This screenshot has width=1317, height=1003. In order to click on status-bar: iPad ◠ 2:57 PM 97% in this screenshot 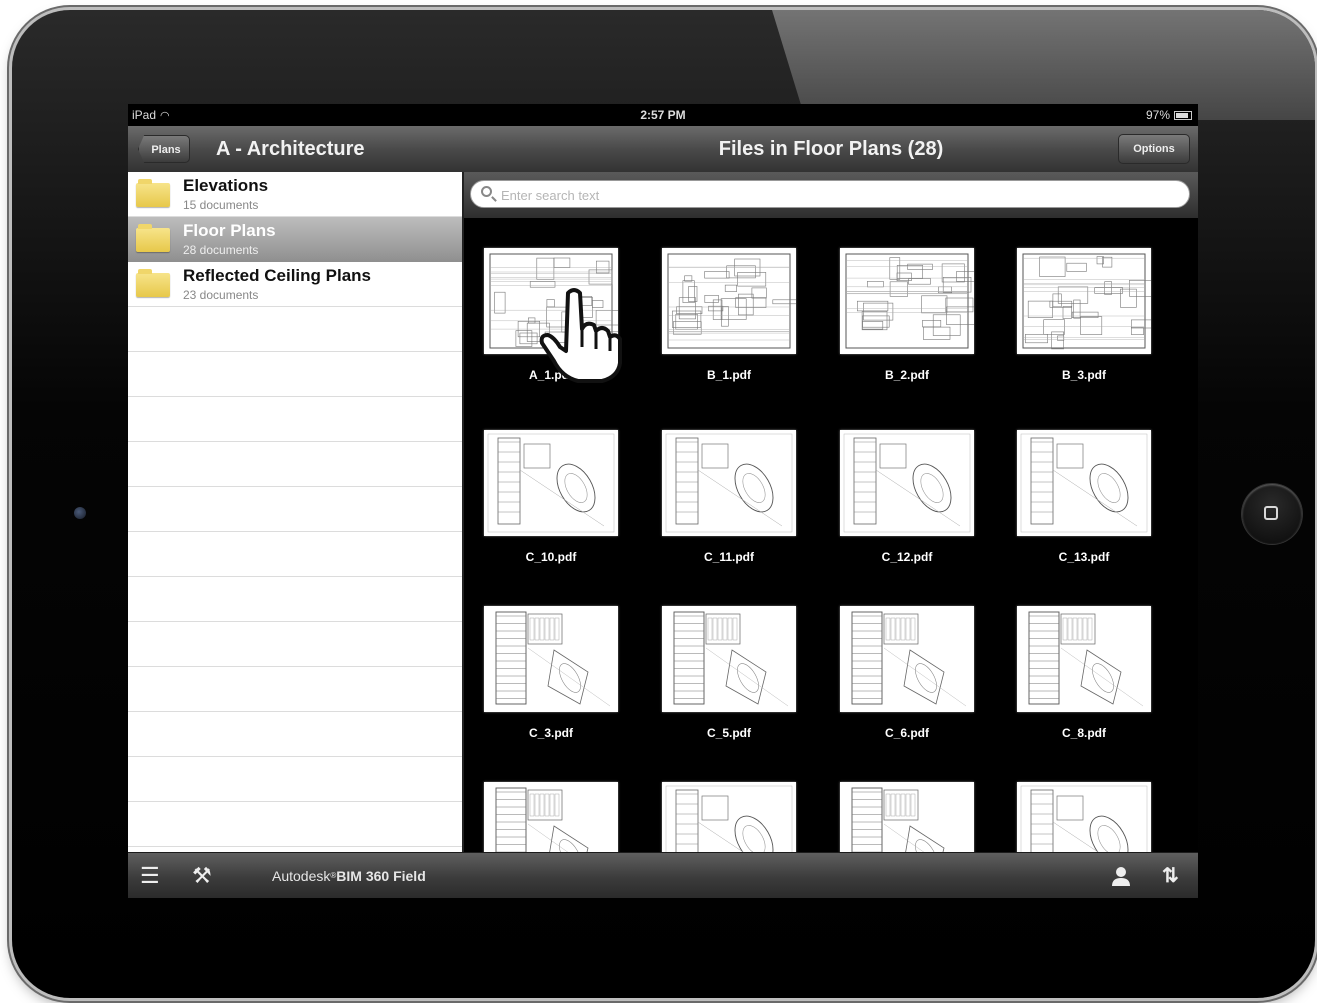, I will do `click(663, 115)`.